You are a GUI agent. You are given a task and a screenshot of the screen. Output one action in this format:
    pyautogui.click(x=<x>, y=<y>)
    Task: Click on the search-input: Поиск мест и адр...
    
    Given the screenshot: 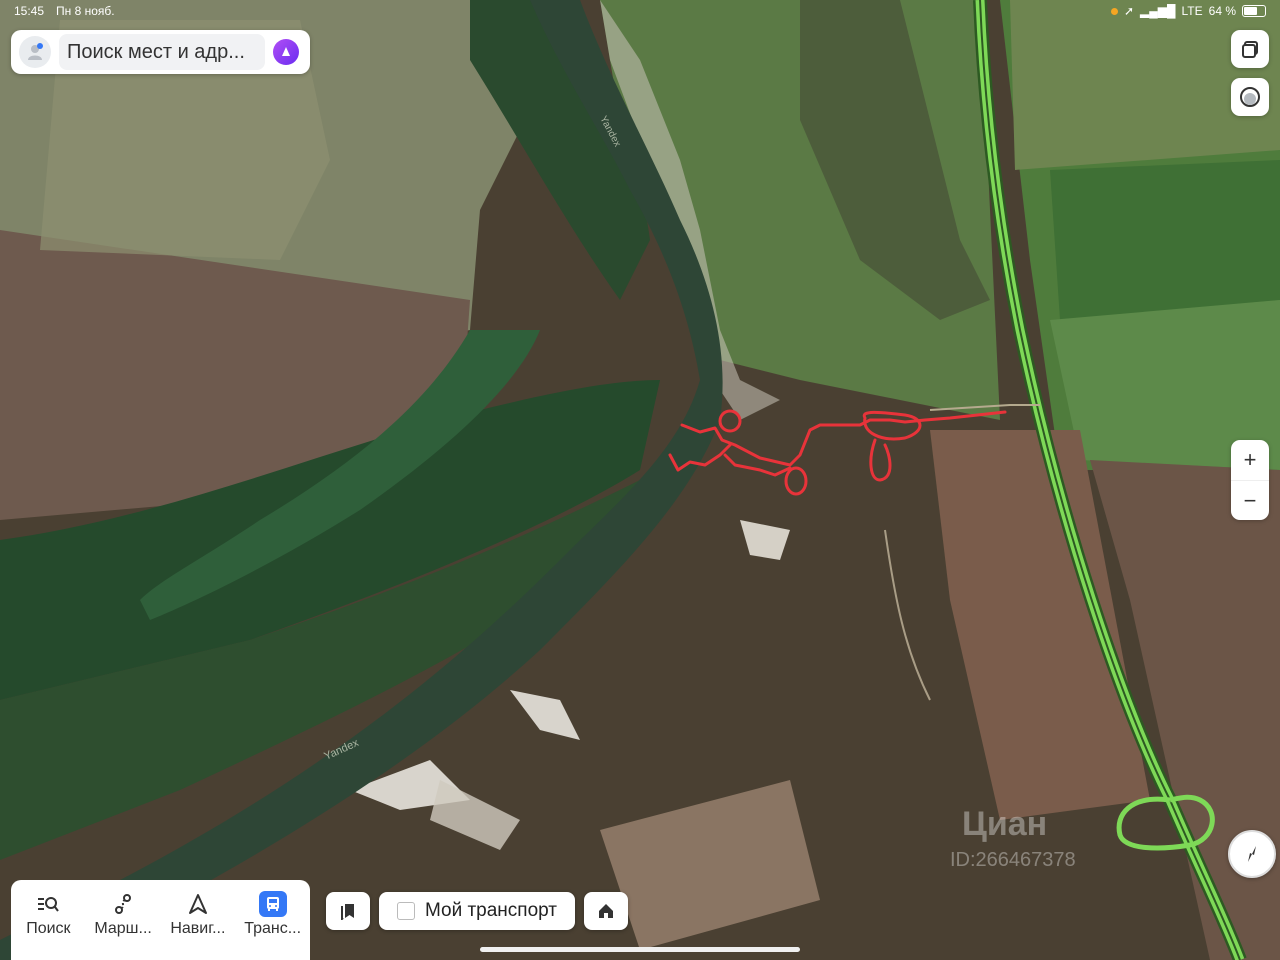 What is the action you would take?
    pyautogui.click(x=162, y=52)
    